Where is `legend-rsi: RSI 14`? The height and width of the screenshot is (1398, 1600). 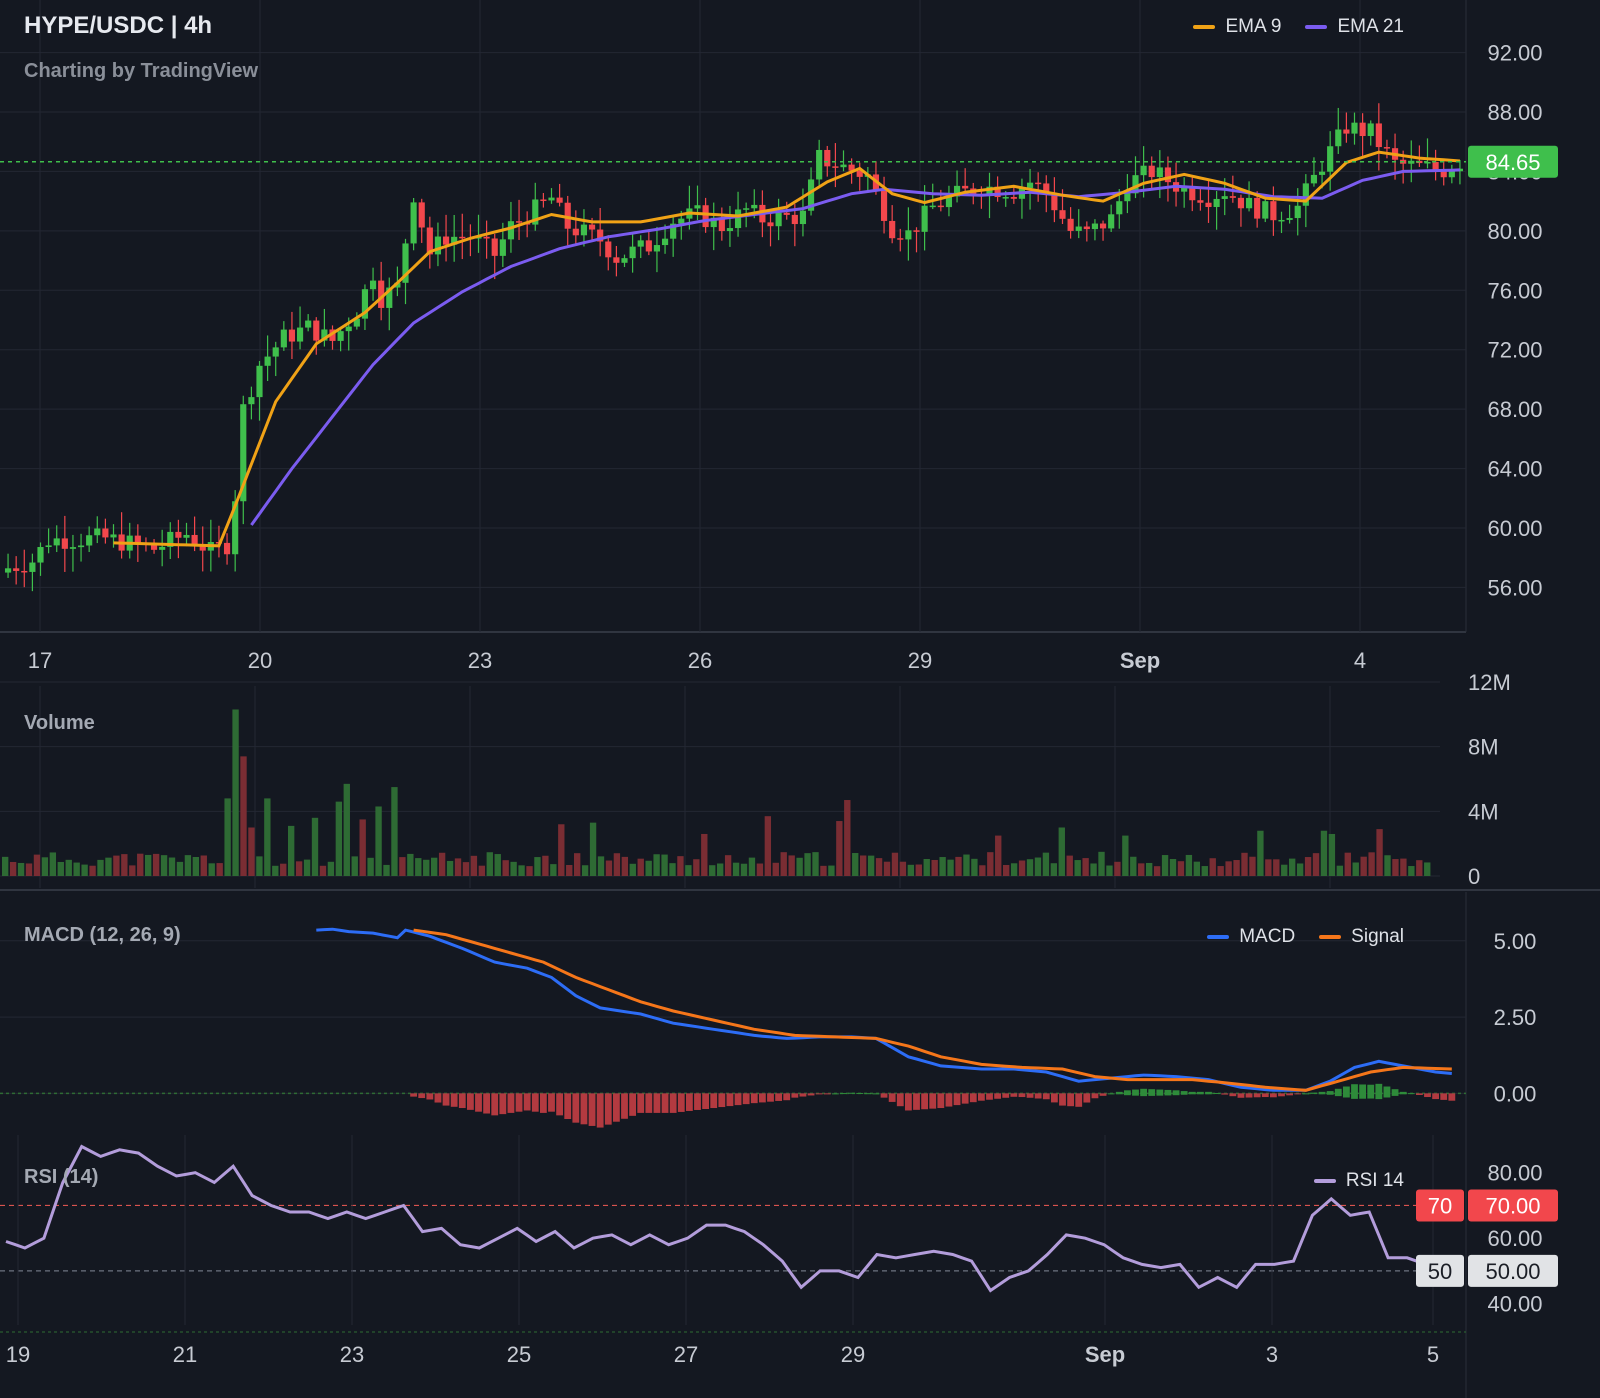
legend-rsi: RSI 14 is located at coordinates (1358, 1181).